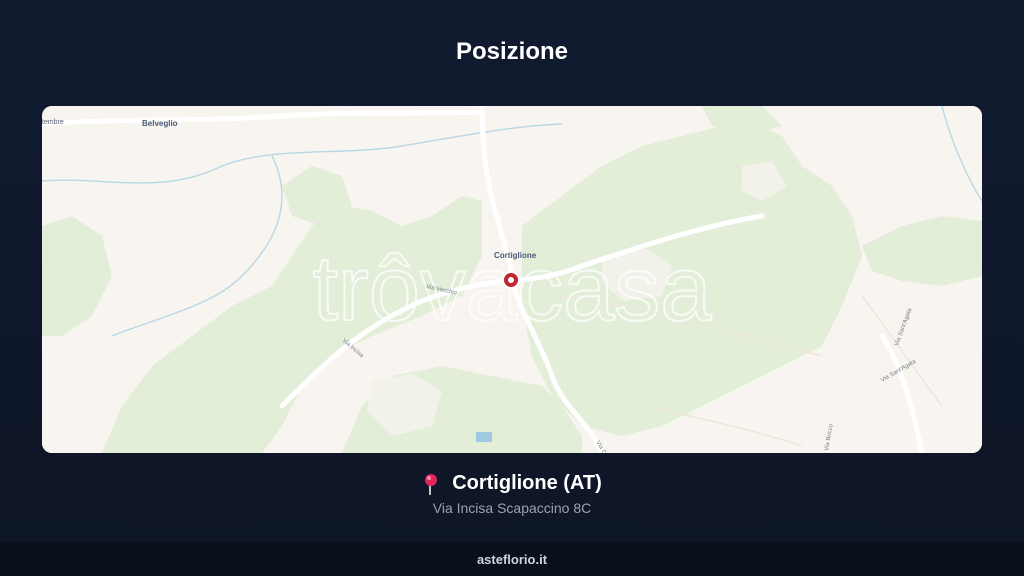 The width and height of the screenshot is (1024, 576). What do you see at coordinates (431, 484) in the screenshot?
I see `pin-icon` at bounding box center [431, 484].